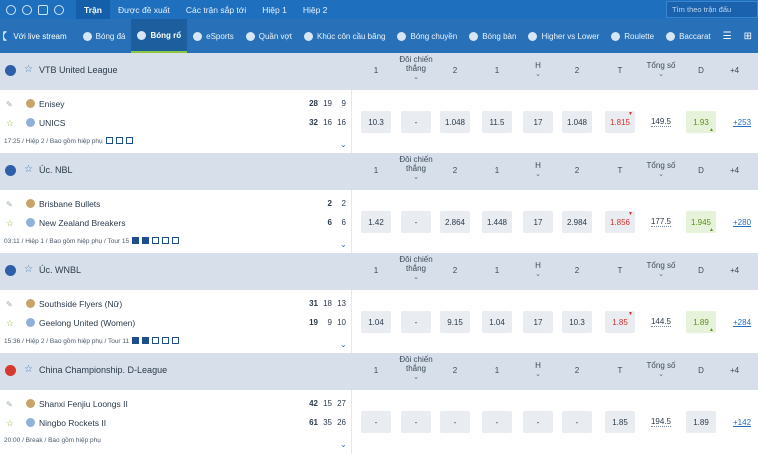 The width and height of the screenshot is (758, 454). What do you see at coordinates (315, 9) in the screenshot?
I see `nav-half-2: Hiệp 2` at bounding box center [315, 9].